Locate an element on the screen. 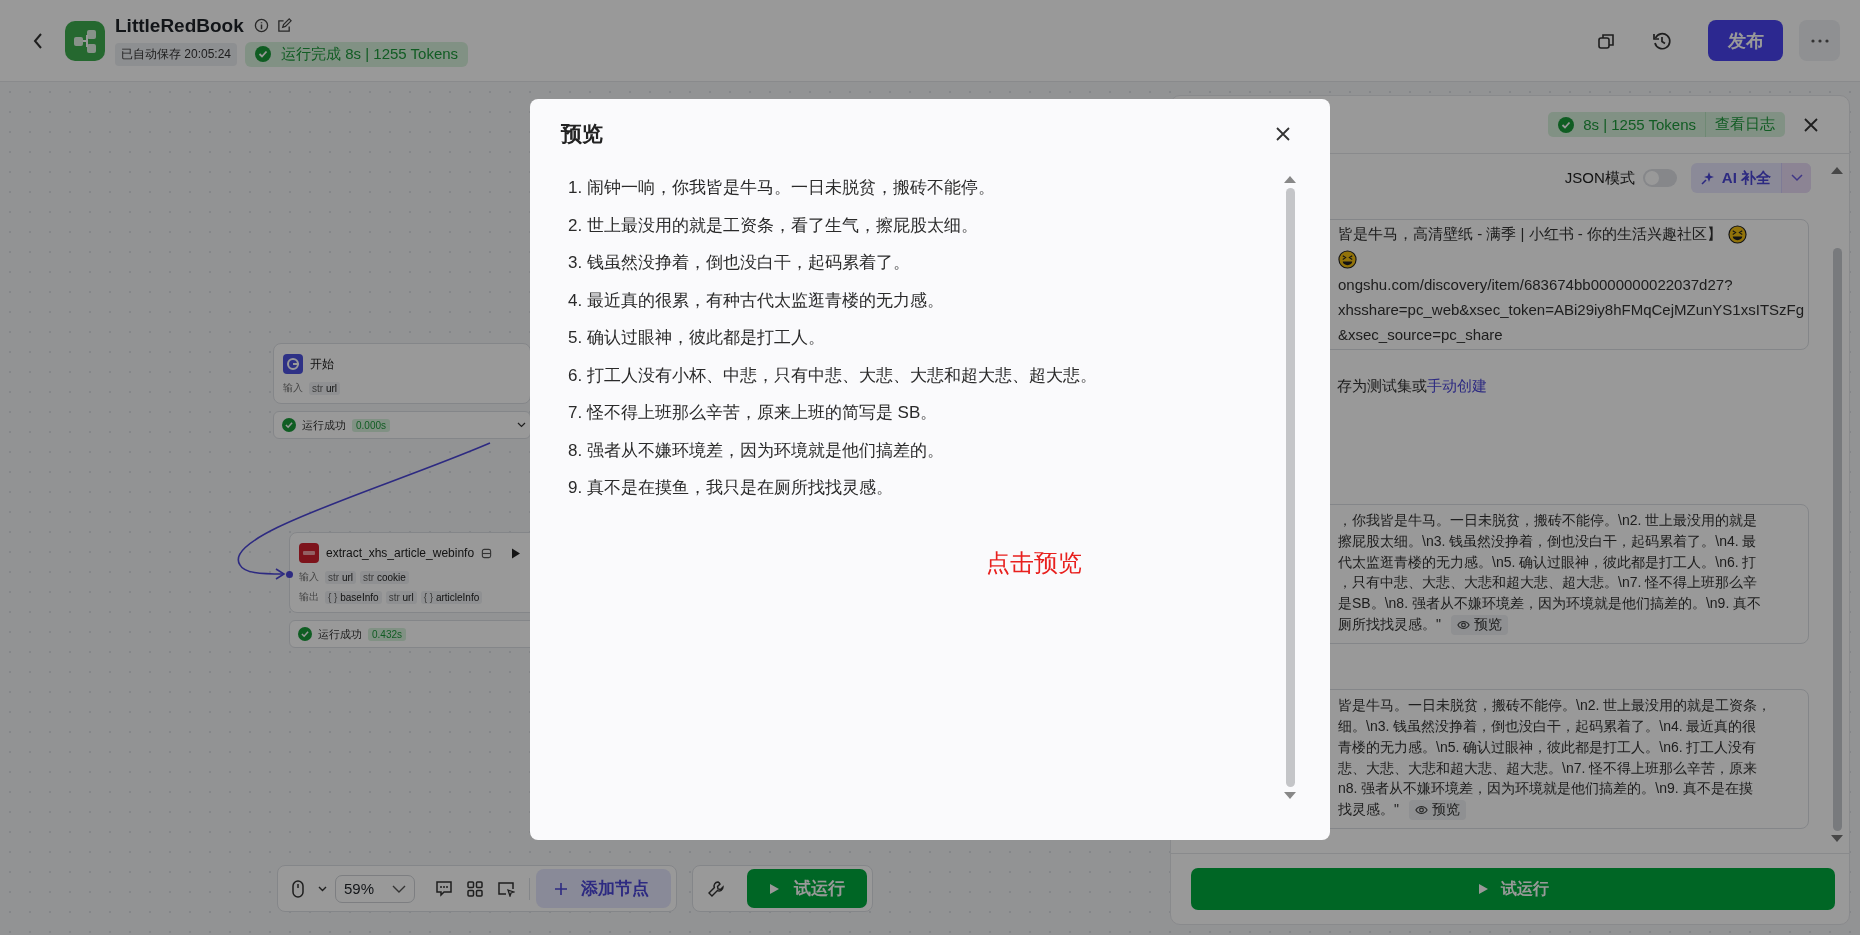 The width and height of the screenshot is (1860, 935). app-logo-icon is located at coordinates (85, 40).